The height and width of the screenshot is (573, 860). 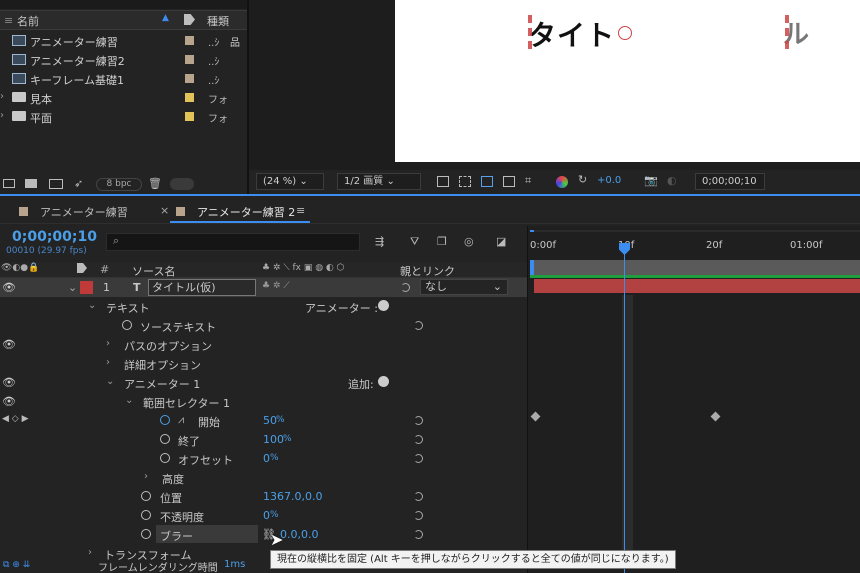 I want to click on offset-value: 0, so click(x=266, y=458).